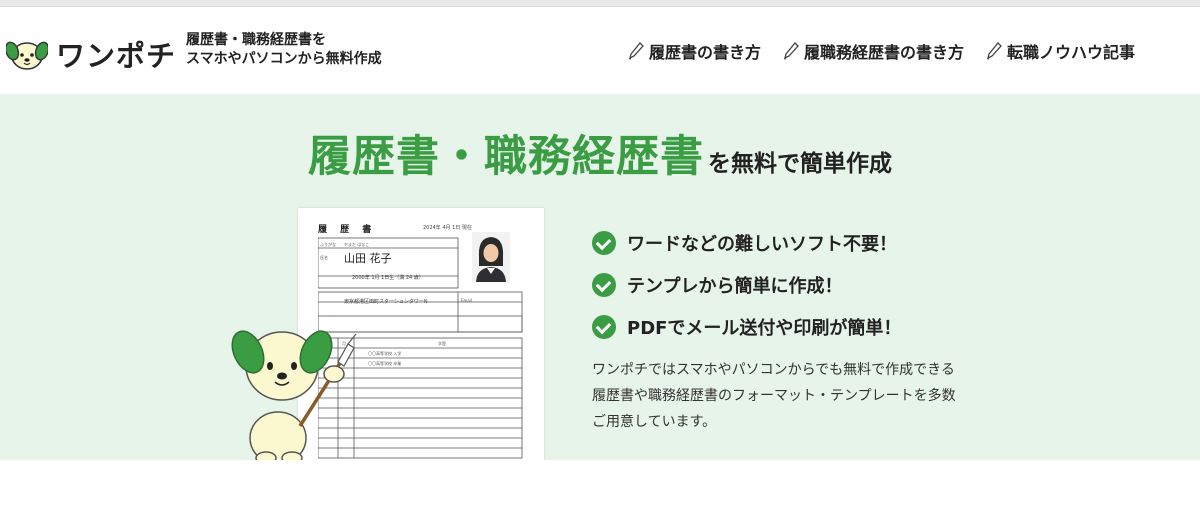  I want to click on resume-name-label: 氏名, so click(324, 257).